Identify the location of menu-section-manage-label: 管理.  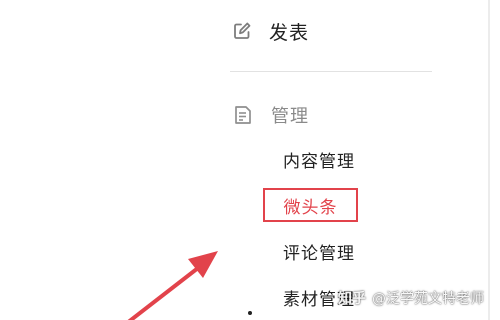
(290, 116).